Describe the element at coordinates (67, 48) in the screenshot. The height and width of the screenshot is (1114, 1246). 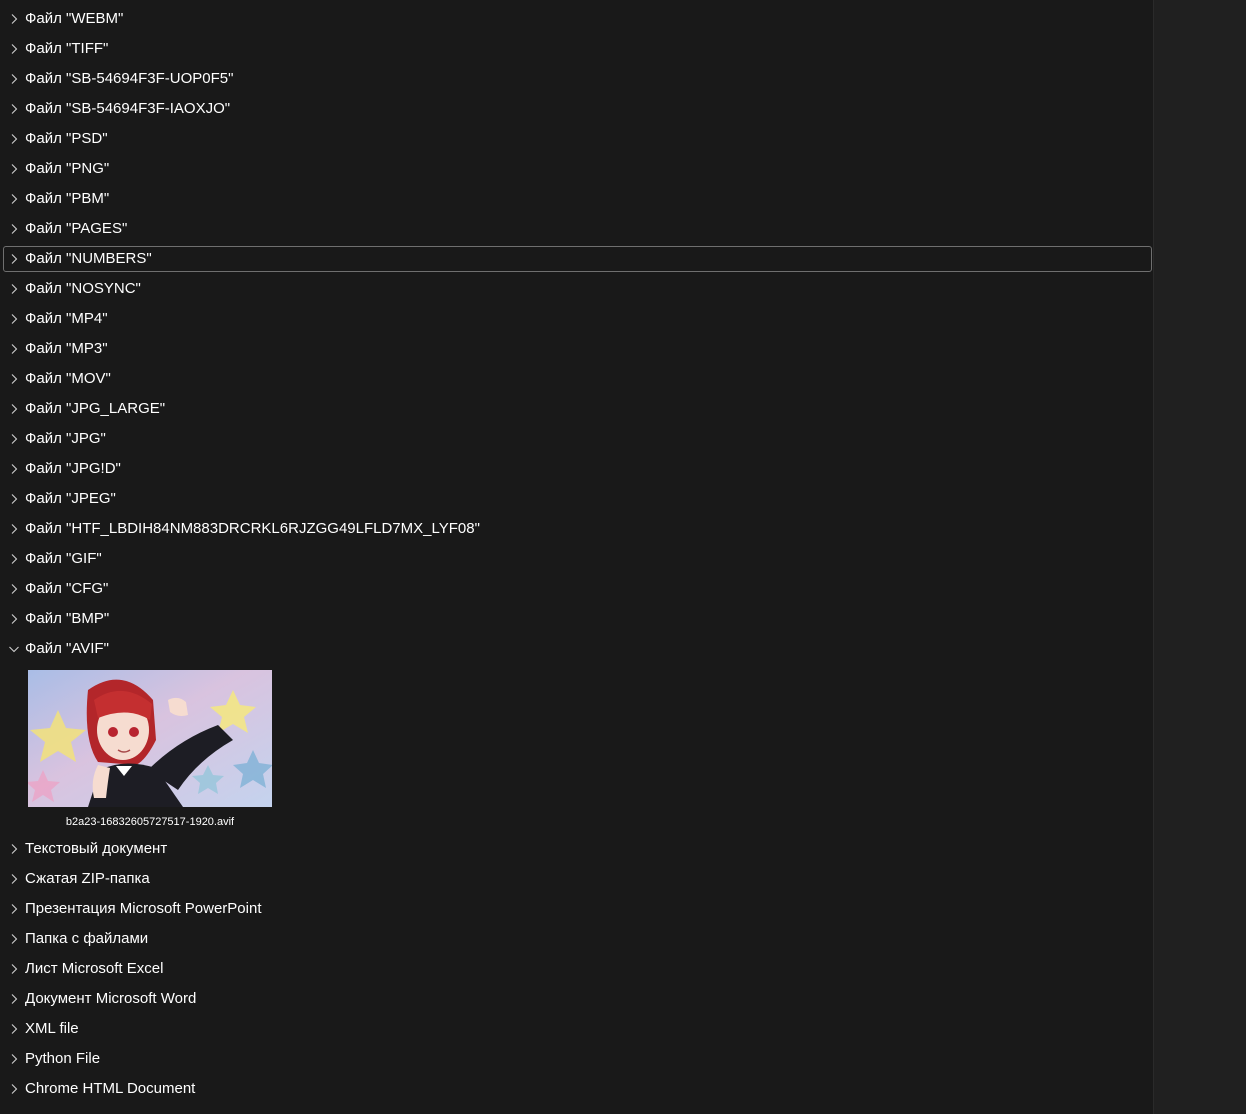
I see `group-header-label: Файл "TIFF"` at that location.